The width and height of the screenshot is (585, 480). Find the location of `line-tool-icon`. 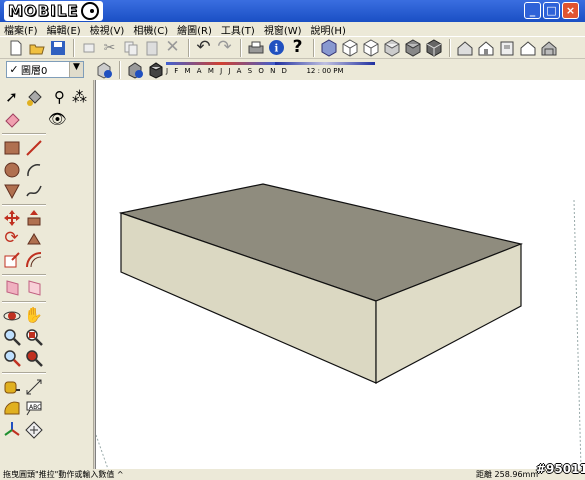

line-tool-icon is located at coordinates (33, 147).